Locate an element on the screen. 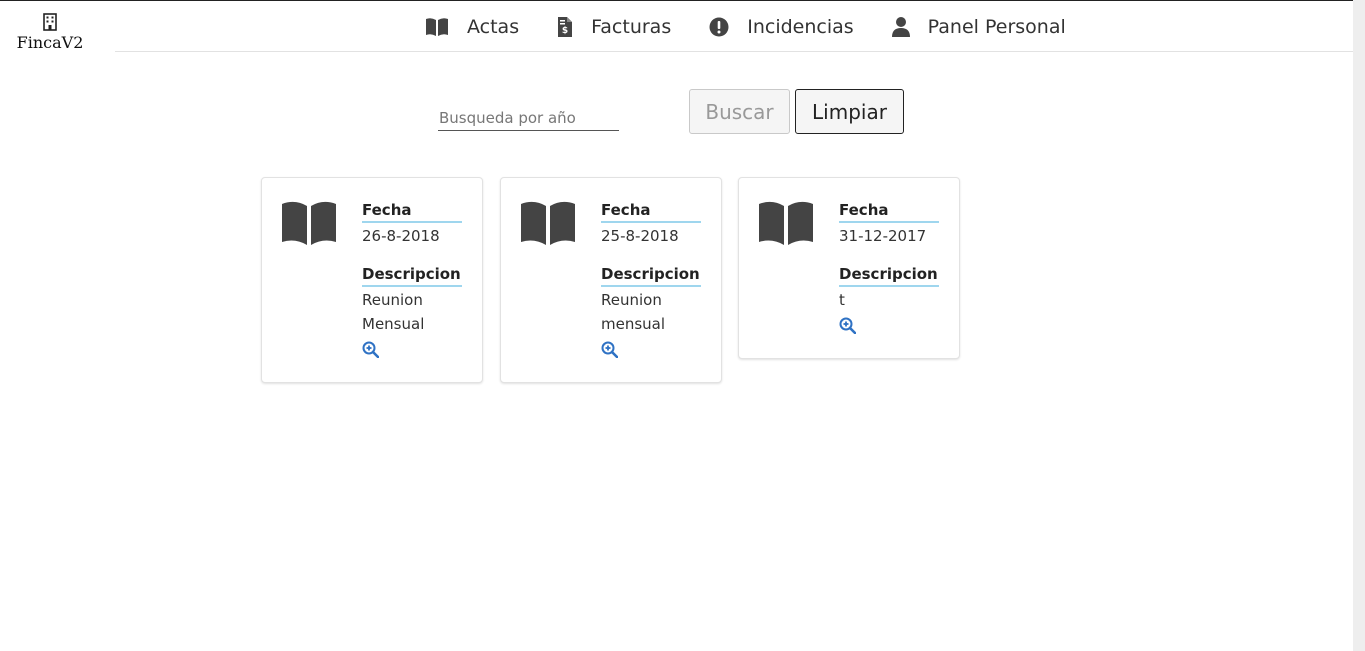  brand-name: FincaV2 is located at coordinates (50, 42).